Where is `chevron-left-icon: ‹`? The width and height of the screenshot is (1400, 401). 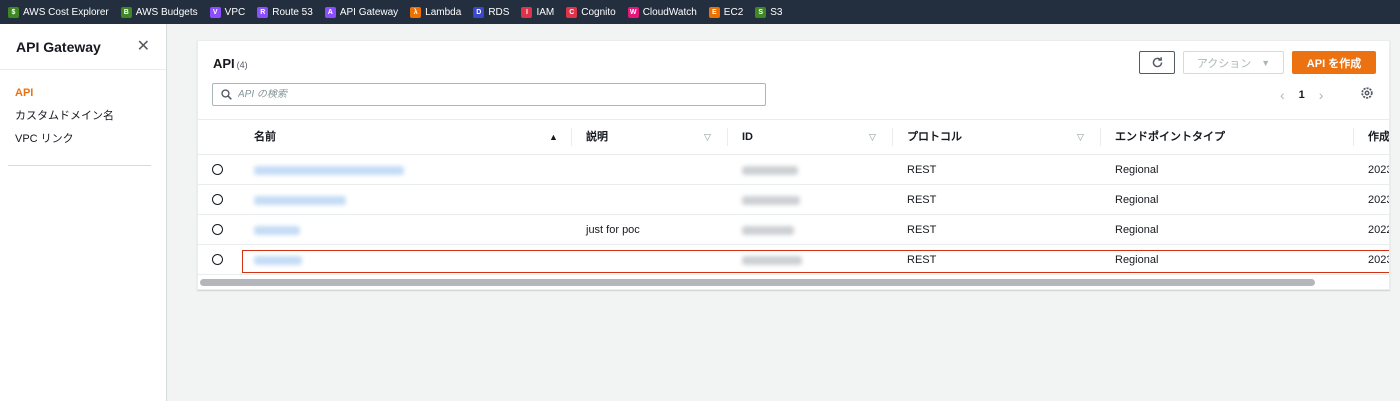
chevron-left-icon: ‹ is located at coordinates (1282, 95).